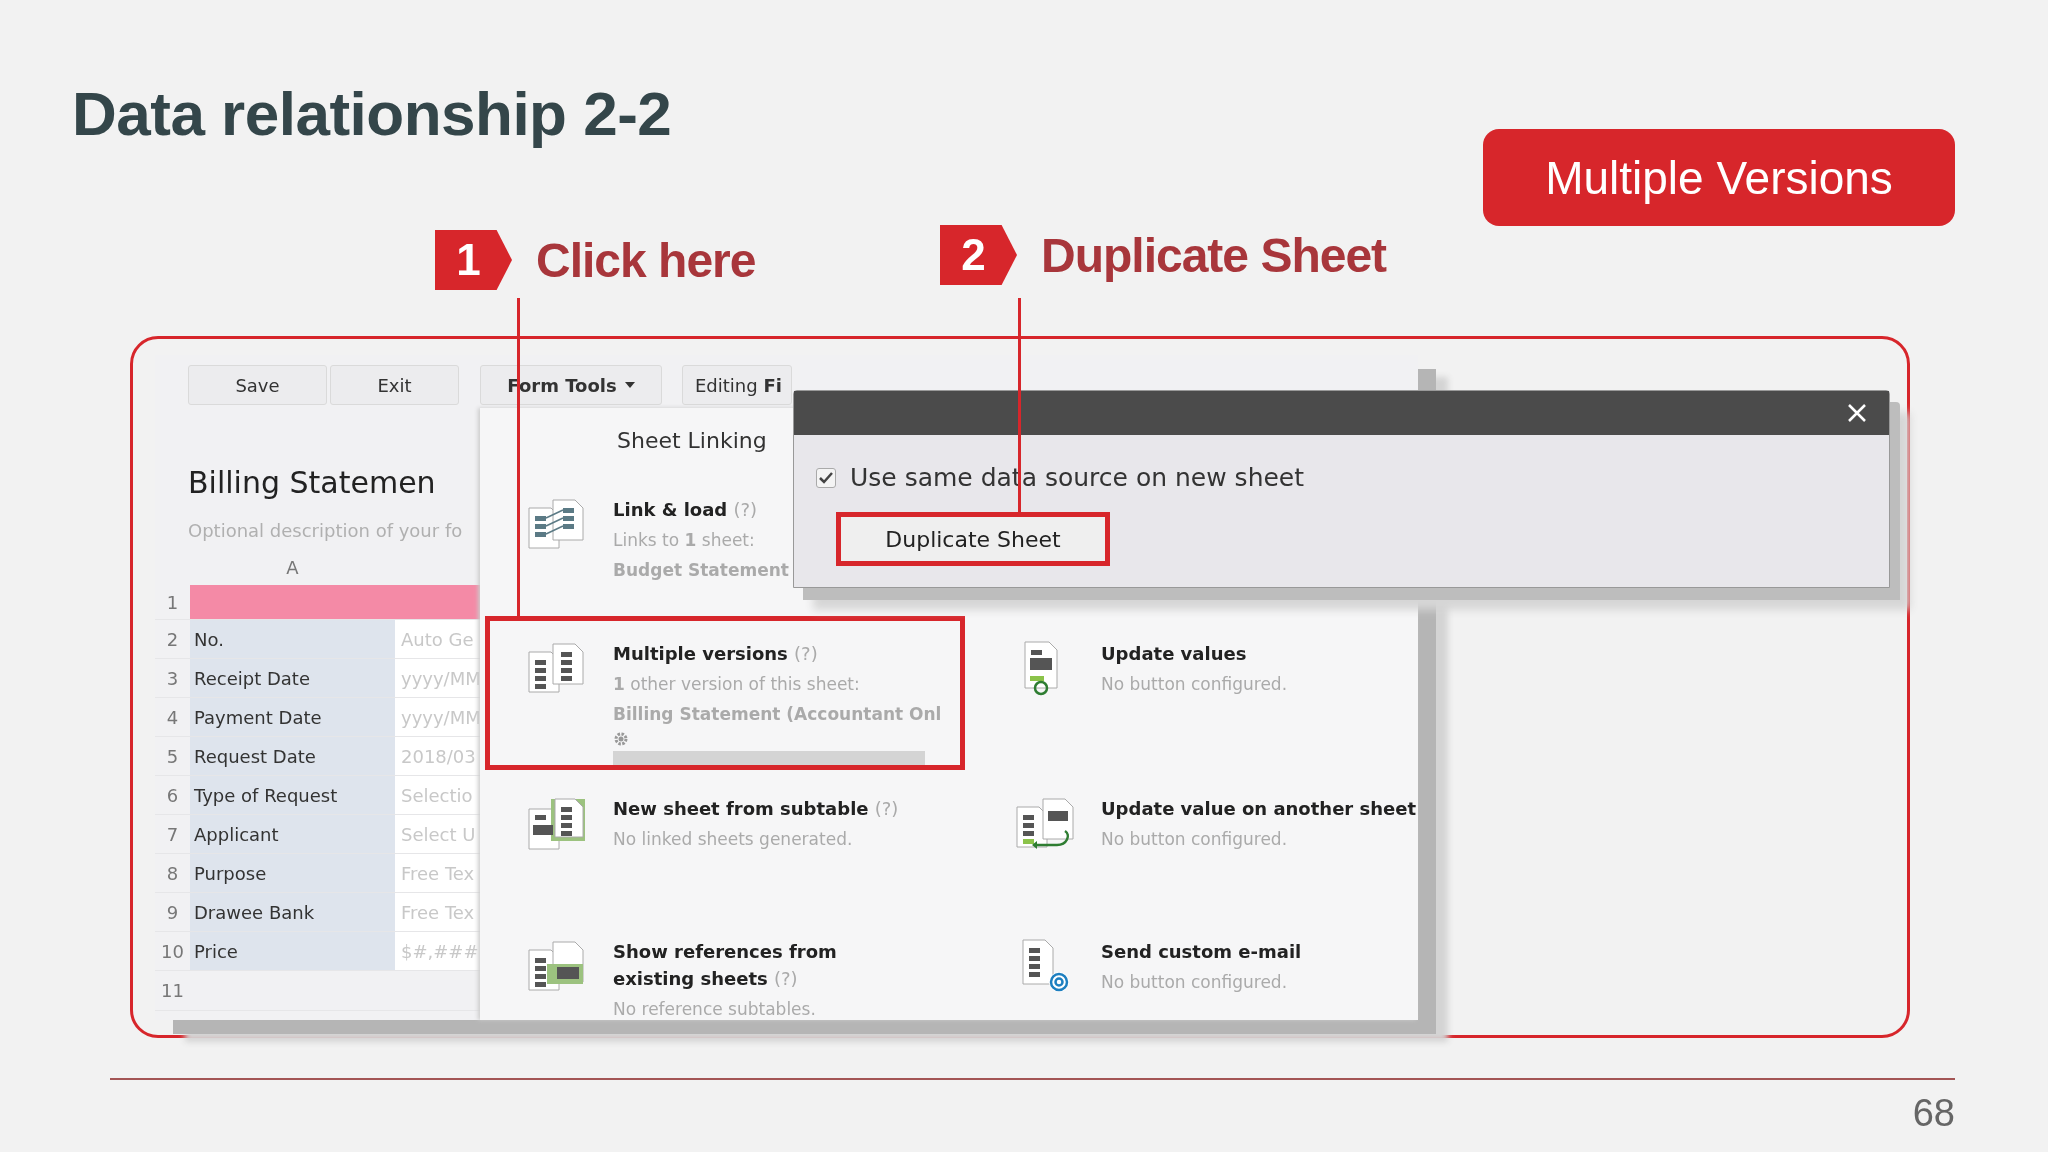 This screenshot has height=1152, width=2048. What do you see at coordinates (1719, 177) in the screenshot?
I see `topic-badge: Multiple Versions` at bounding box center [1719, 177].